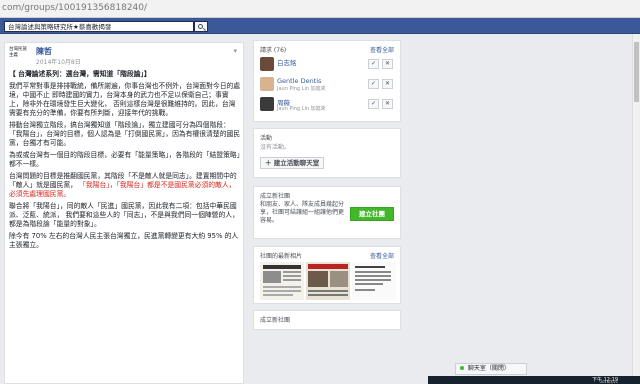 The image size is (640, 384). I want to click on request-item: Gentle Dentis Jaun Ping Lin 加進來 ✓ ✕, so click(329, 85).